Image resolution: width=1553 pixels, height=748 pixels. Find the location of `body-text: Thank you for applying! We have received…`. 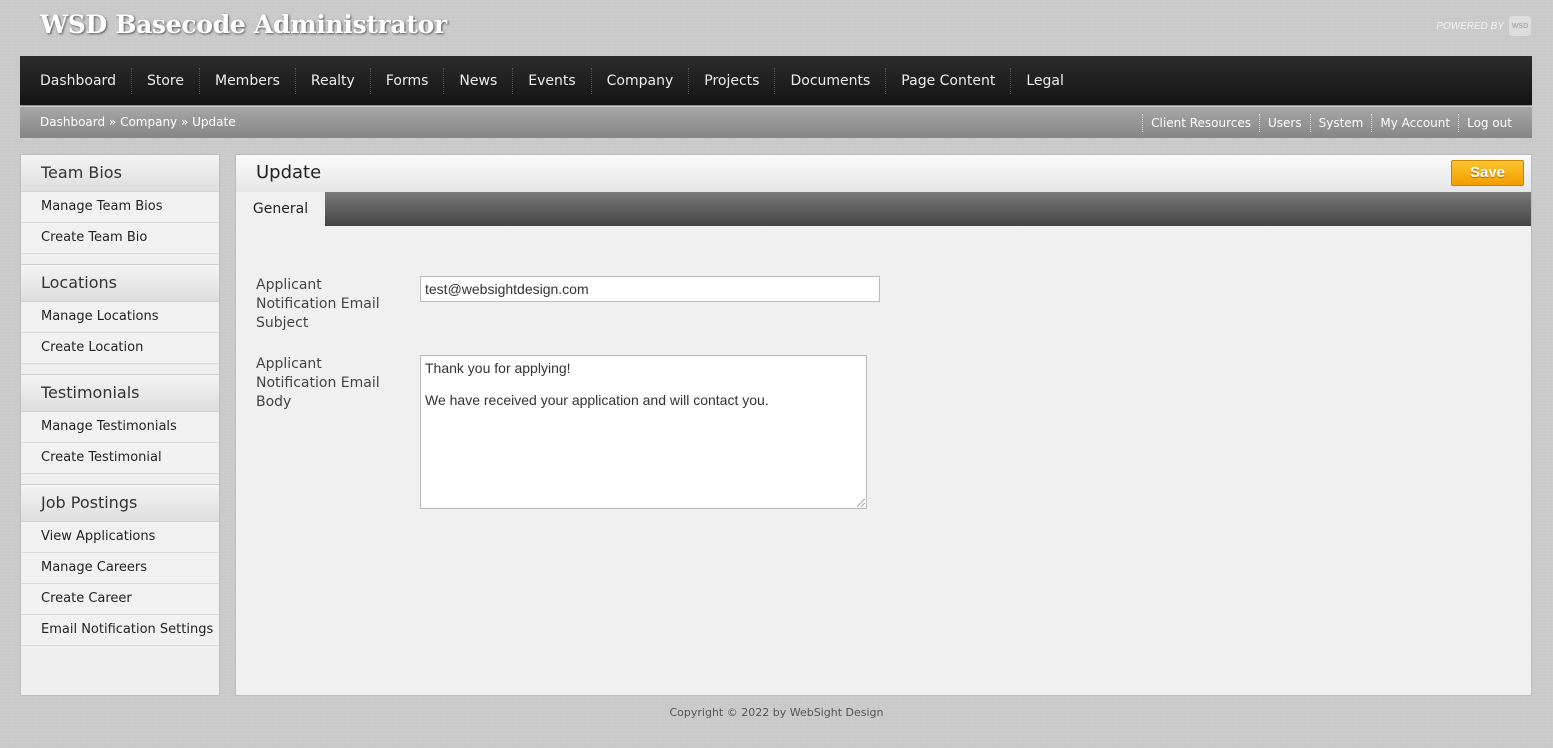

body-text: Thank you for applying! We have received… is located at coordinates (597, 384).